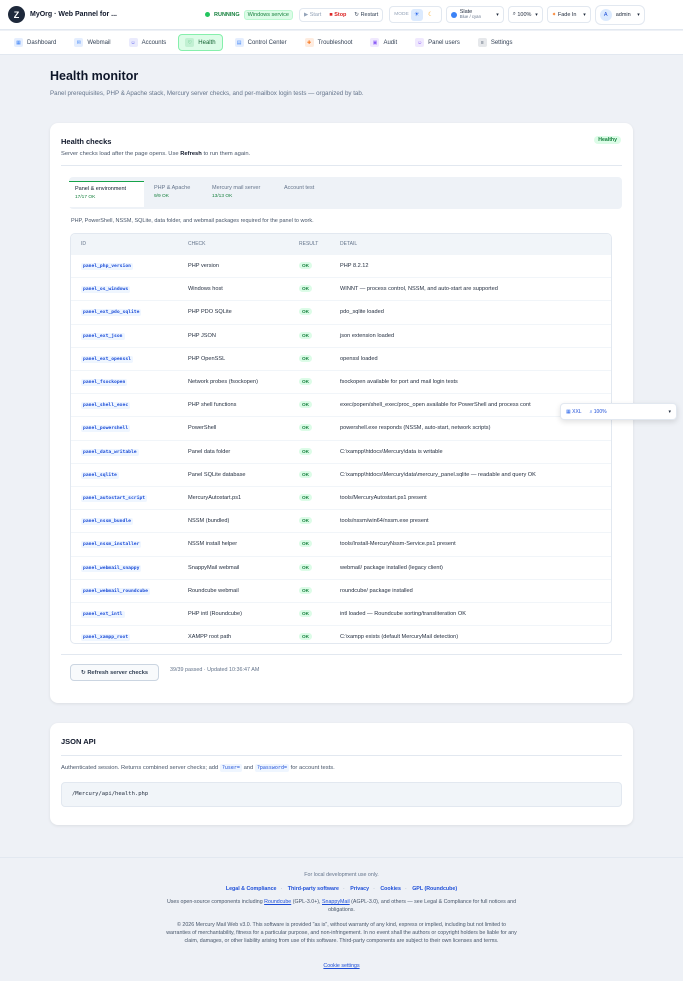 The width and height of the screenshot is (683, 981). Describe the element at coordinates (103, 336) in the screenshot. I see `check-id: panel_ext_json` at that location.